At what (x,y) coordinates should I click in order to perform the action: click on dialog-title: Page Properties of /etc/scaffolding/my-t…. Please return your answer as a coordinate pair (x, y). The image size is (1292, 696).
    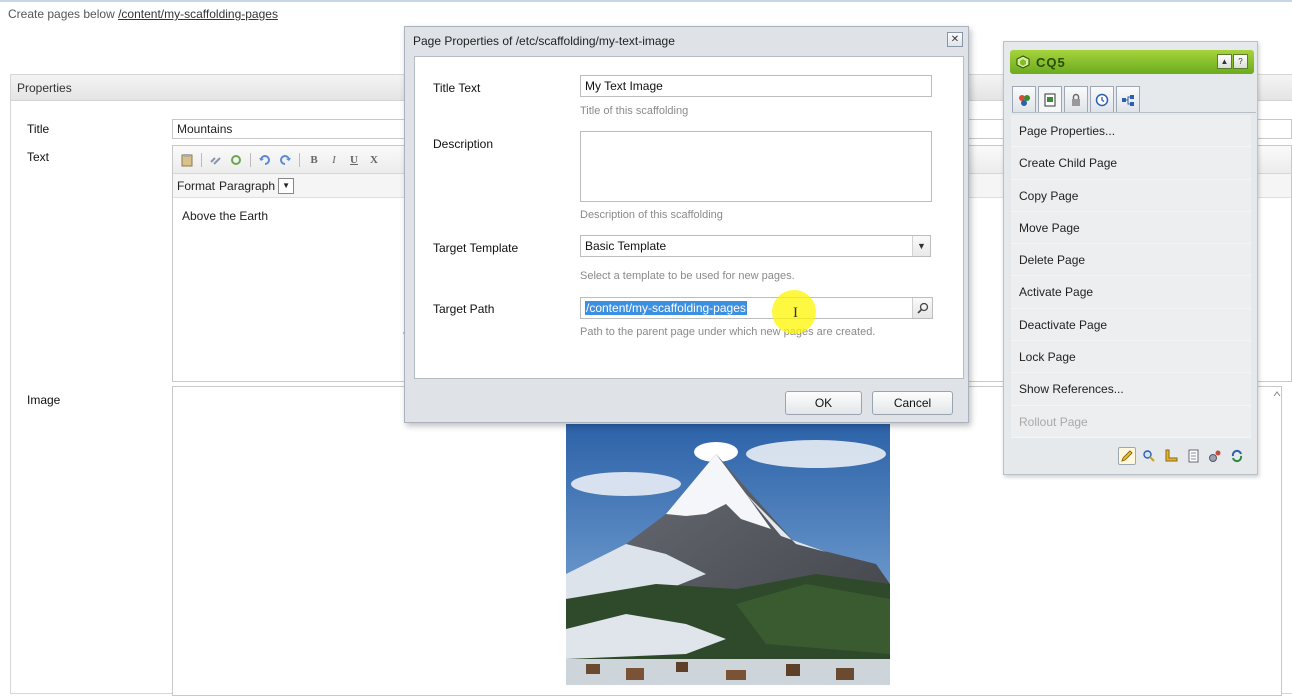
    Looking at the image, I should click on (544, 41).